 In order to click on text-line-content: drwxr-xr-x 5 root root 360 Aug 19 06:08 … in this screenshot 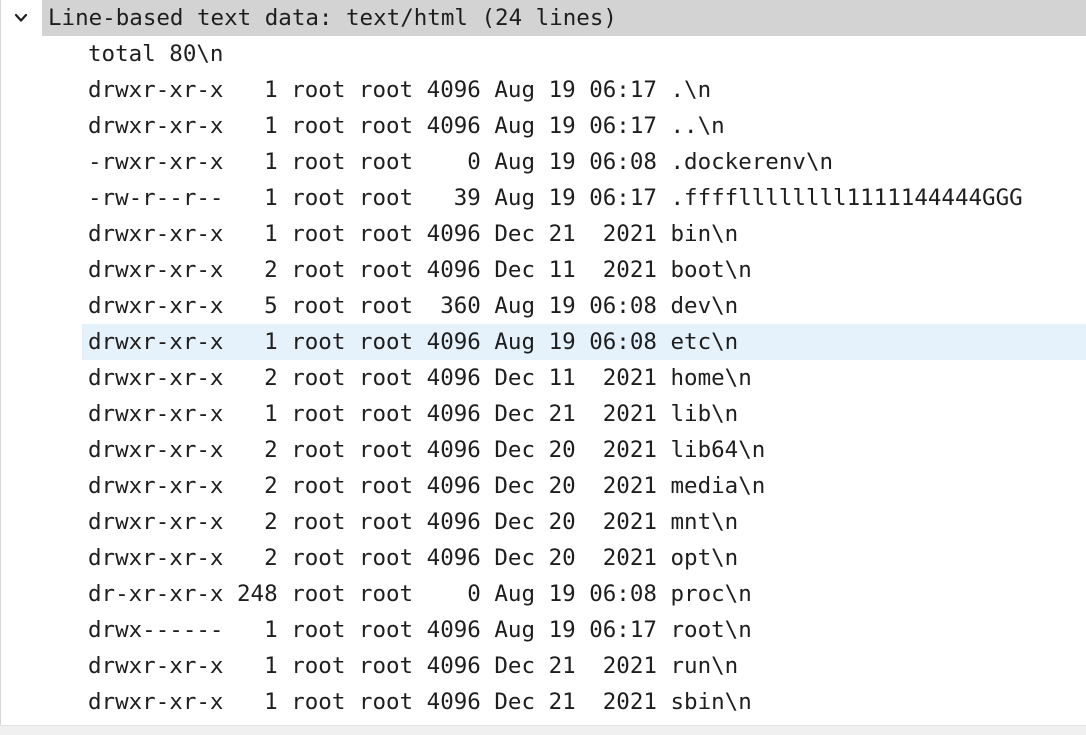, I will do `click(413, 306)`.